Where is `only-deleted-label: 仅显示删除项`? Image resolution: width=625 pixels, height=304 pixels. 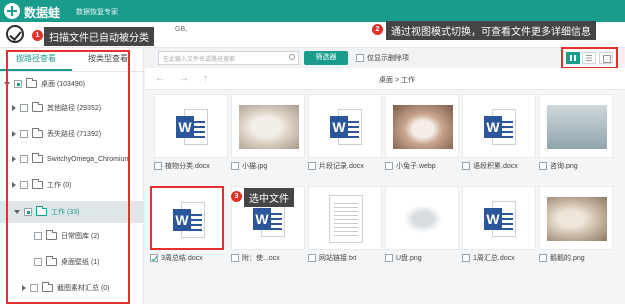 only-deleted-label: 仅显示删除项 is located at coordinates (388, 58).